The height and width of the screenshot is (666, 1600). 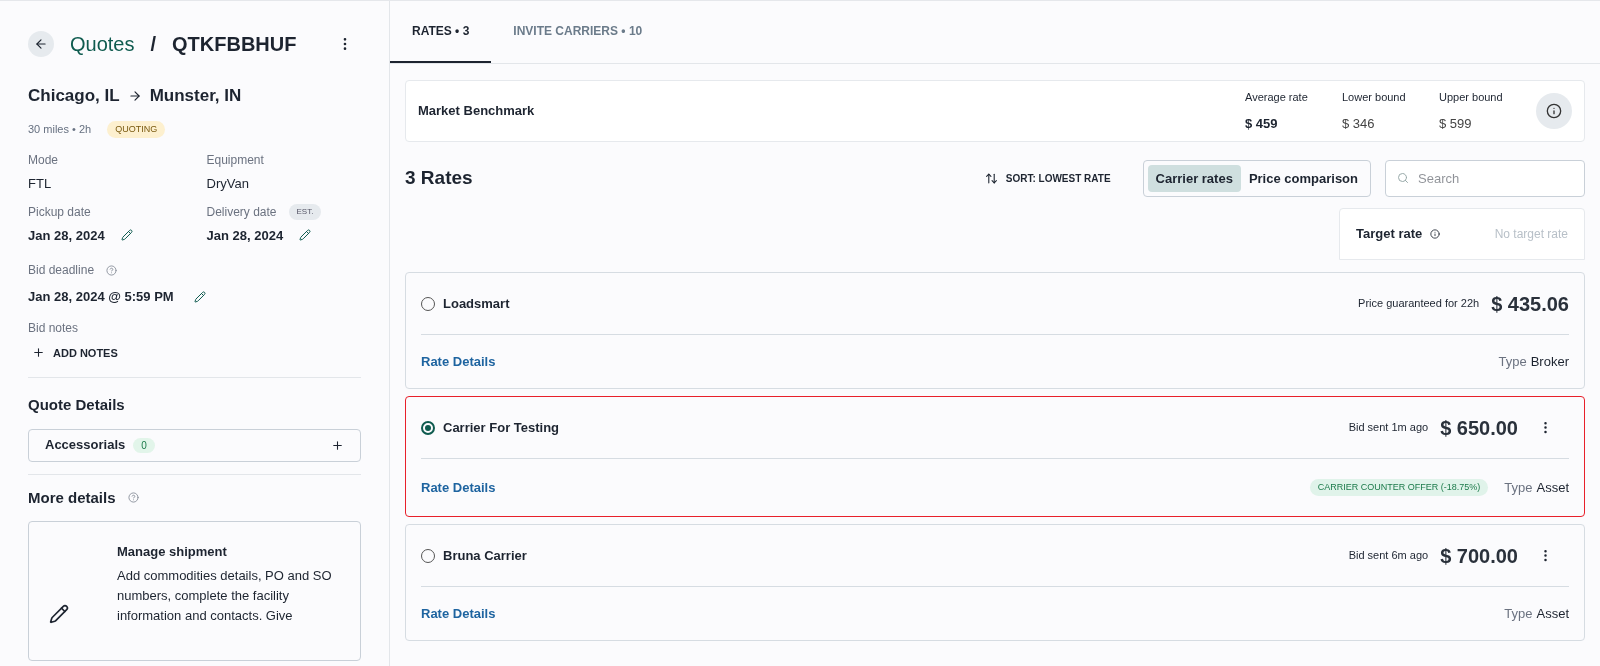 What do you see at coordinates (194, 445) in the screenshot?
I see `accessorials-row: Accessorials 0` at bounding box center [194, 445].